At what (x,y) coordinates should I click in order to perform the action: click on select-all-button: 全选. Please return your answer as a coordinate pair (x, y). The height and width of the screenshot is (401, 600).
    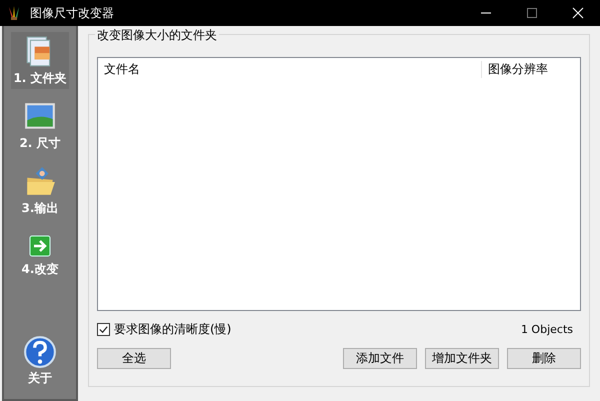
    Looking at the image, I should click on (134, 358).